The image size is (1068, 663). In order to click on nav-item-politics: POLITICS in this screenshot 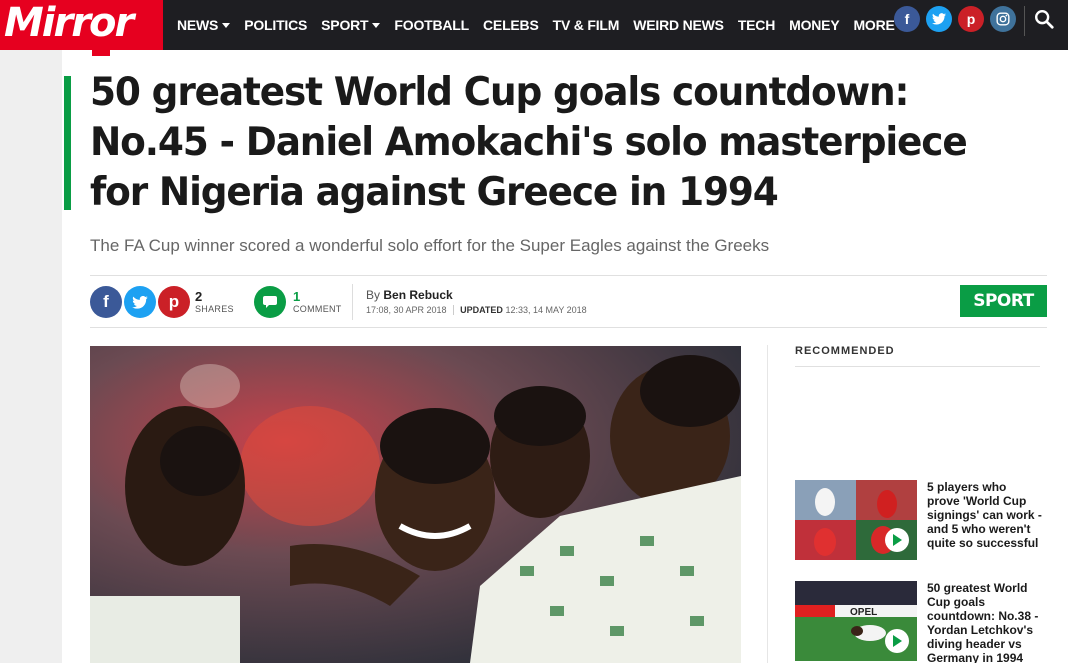, I will do `click(275, 25)`.